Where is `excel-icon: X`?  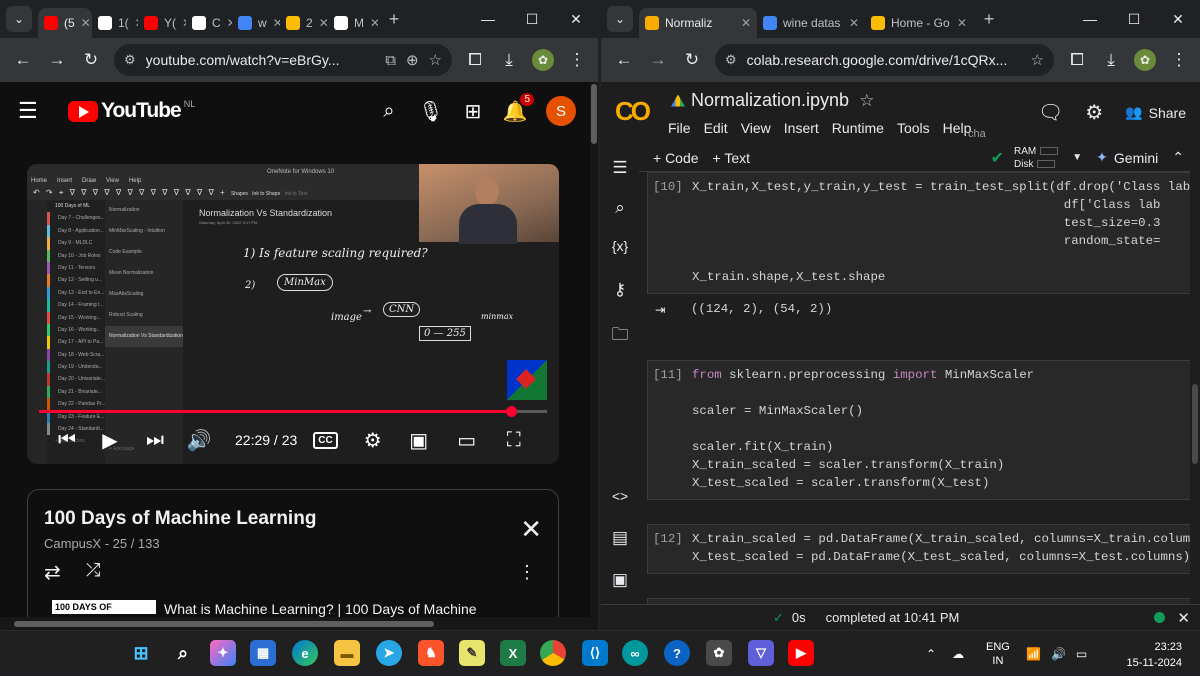
excel-icon: X is located at coordinates (513, 653).